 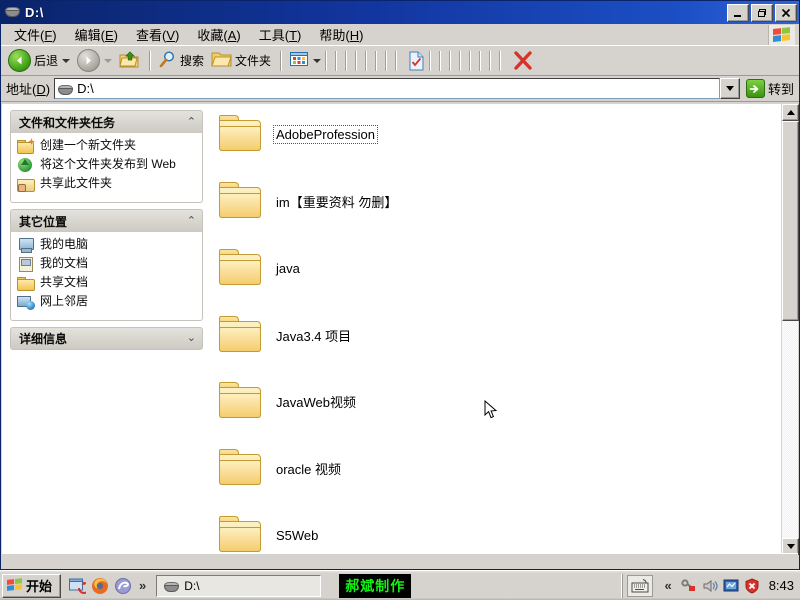 I want to click on place-shared-documents: 共享文档, so click(x=106, y=283).